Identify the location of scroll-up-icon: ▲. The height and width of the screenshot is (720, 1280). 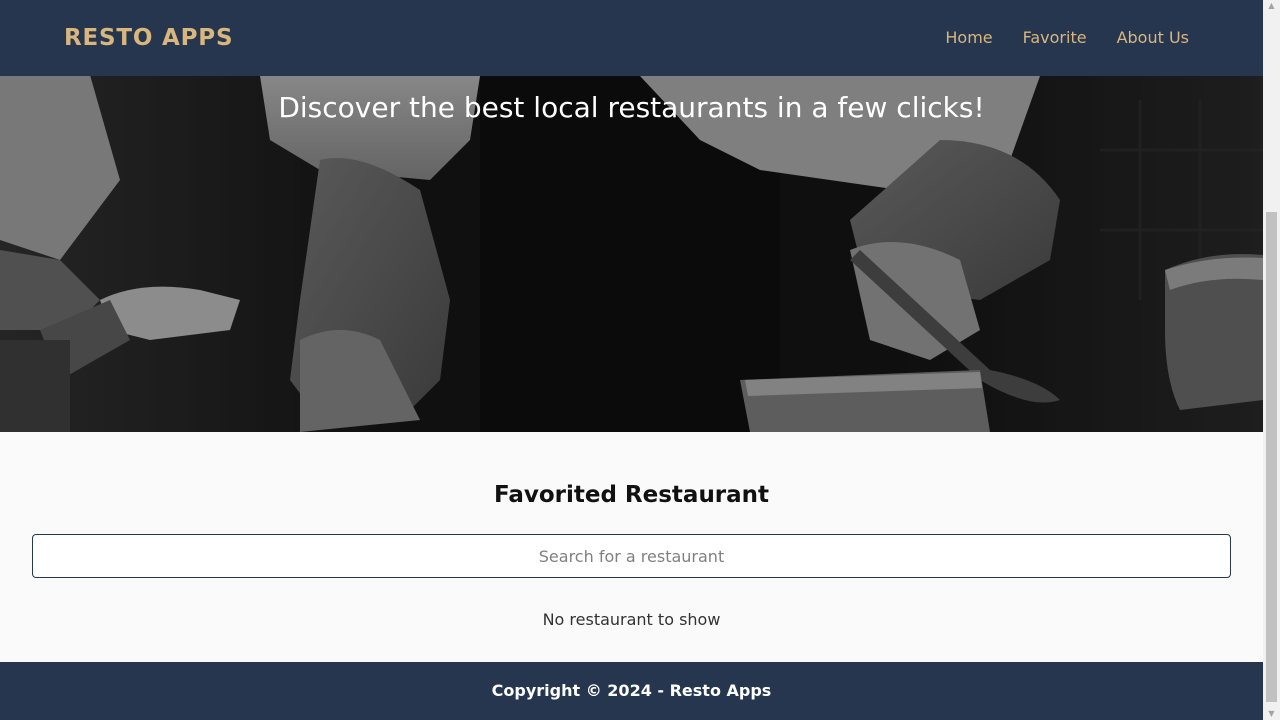
(1271, 6).